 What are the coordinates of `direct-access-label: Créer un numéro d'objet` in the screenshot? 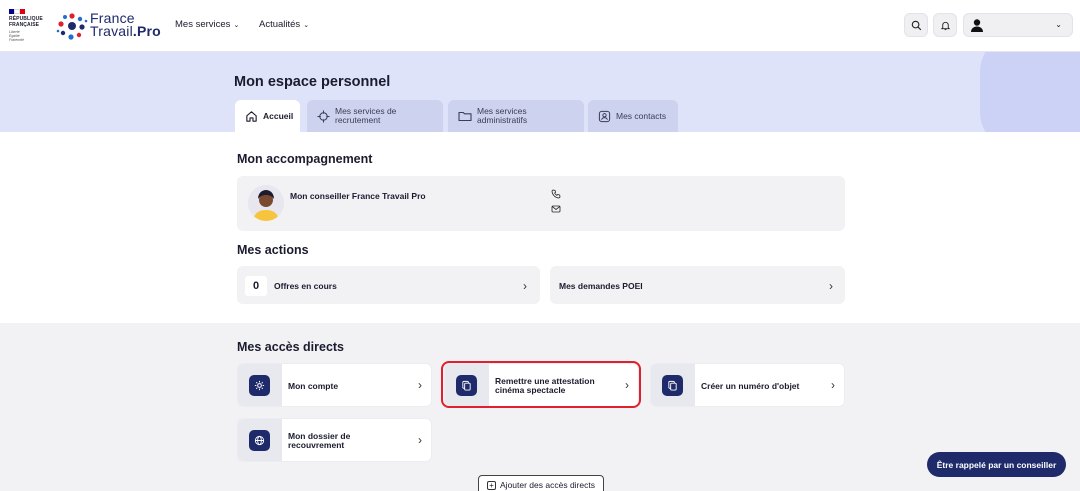 It's located at (750, 386).